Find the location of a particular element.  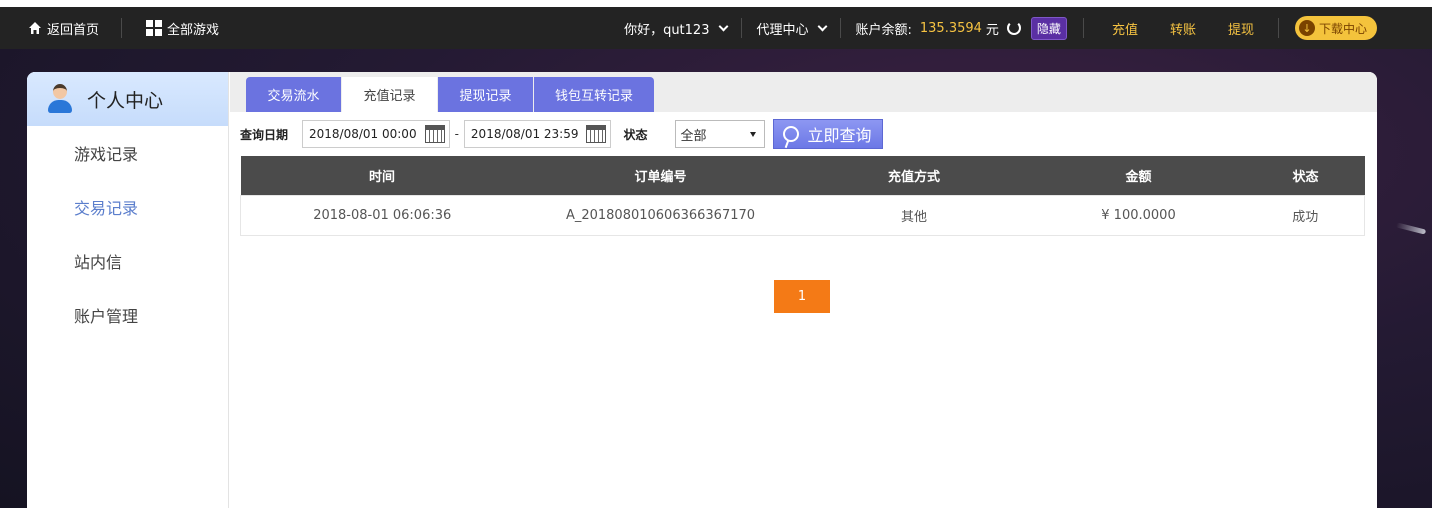

download-label: 下载中心 is located at coordinates (1342, 28).